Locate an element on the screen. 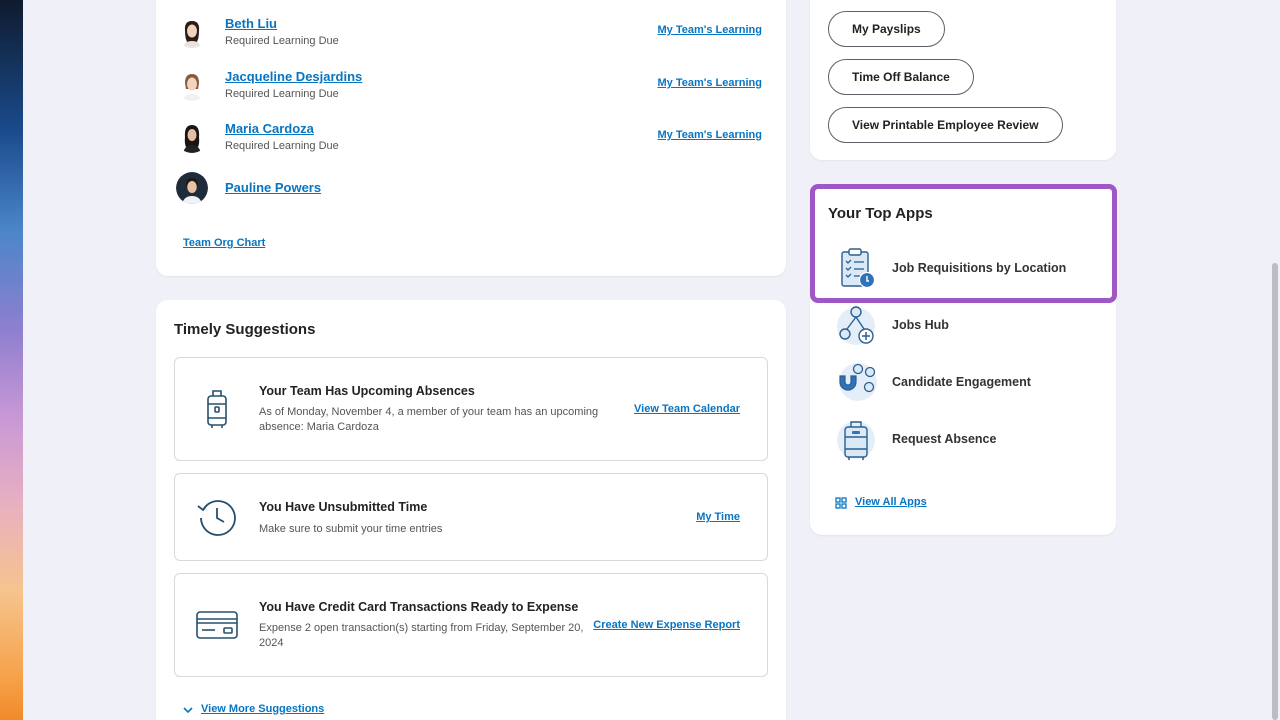 This screenshot has height=720, width=1280. magnet-people-icon is located at coordinates (857, 383).